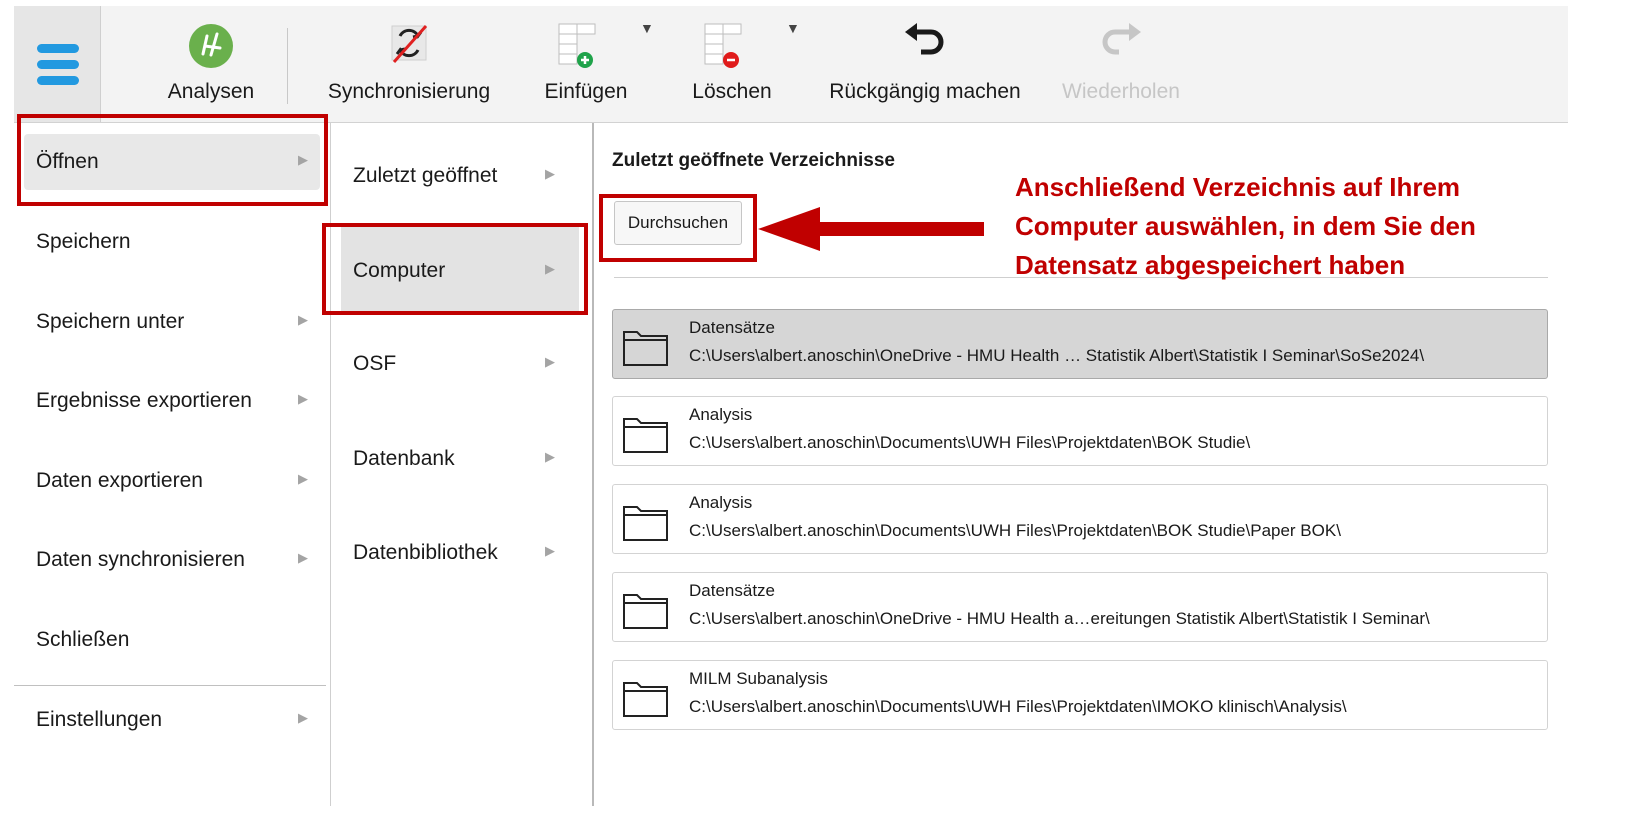 Image resolution: width=1650 pixels, height=813 pixels. Describe the element at coordinates (211, 91) in the screenshot. I see `analysen-label: Analysen` at that location.